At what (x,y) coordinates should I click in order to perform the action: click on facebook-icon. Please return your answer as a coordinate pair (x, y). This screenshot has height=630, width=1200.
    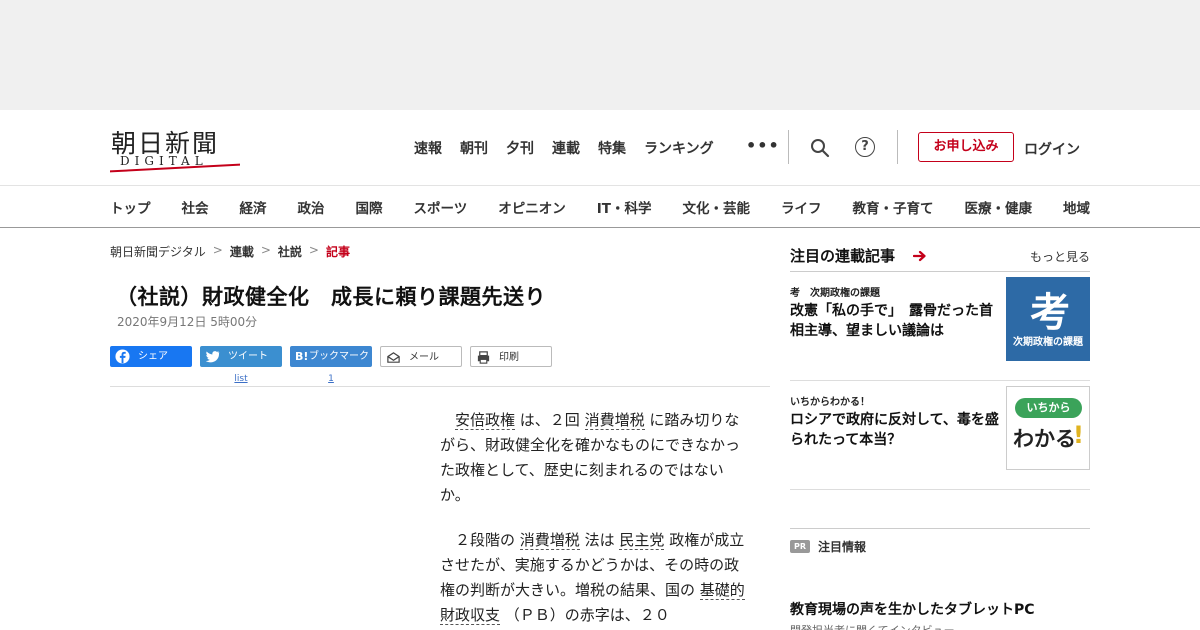
    Looking at the image, I should click on (122, 356).